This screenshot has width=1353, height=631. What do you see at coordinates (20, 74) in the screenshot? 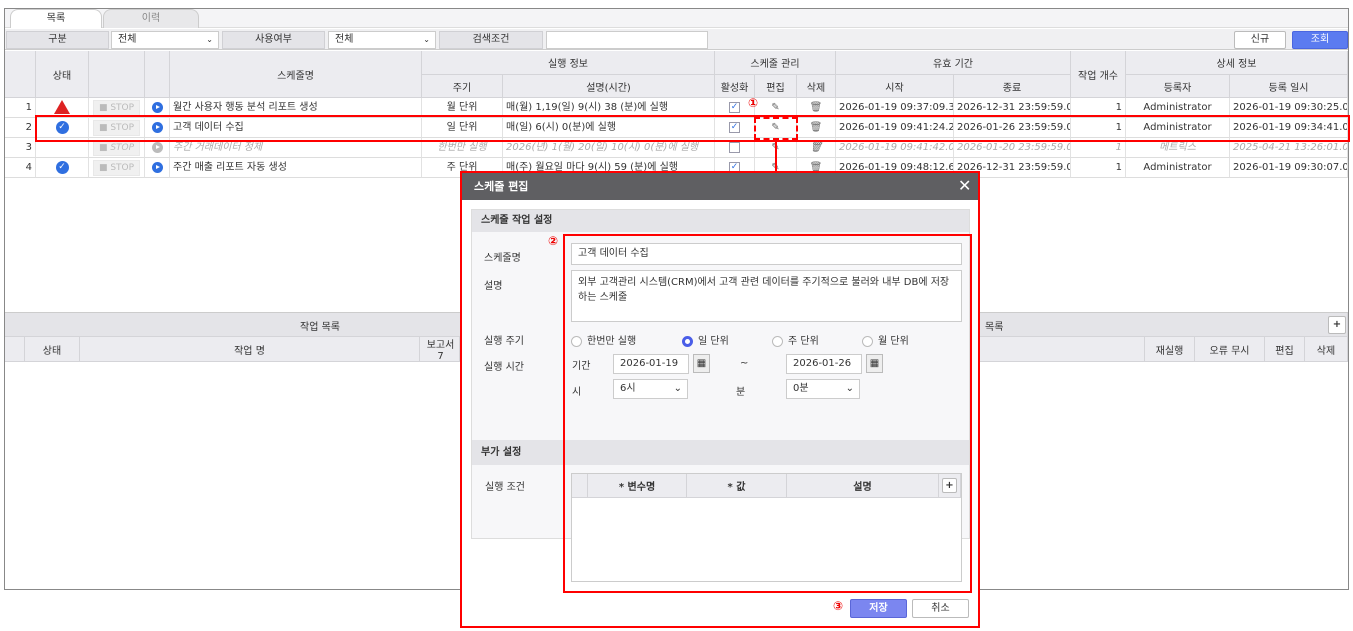
I see `grid-col-no` at bounding box center [20, 74].